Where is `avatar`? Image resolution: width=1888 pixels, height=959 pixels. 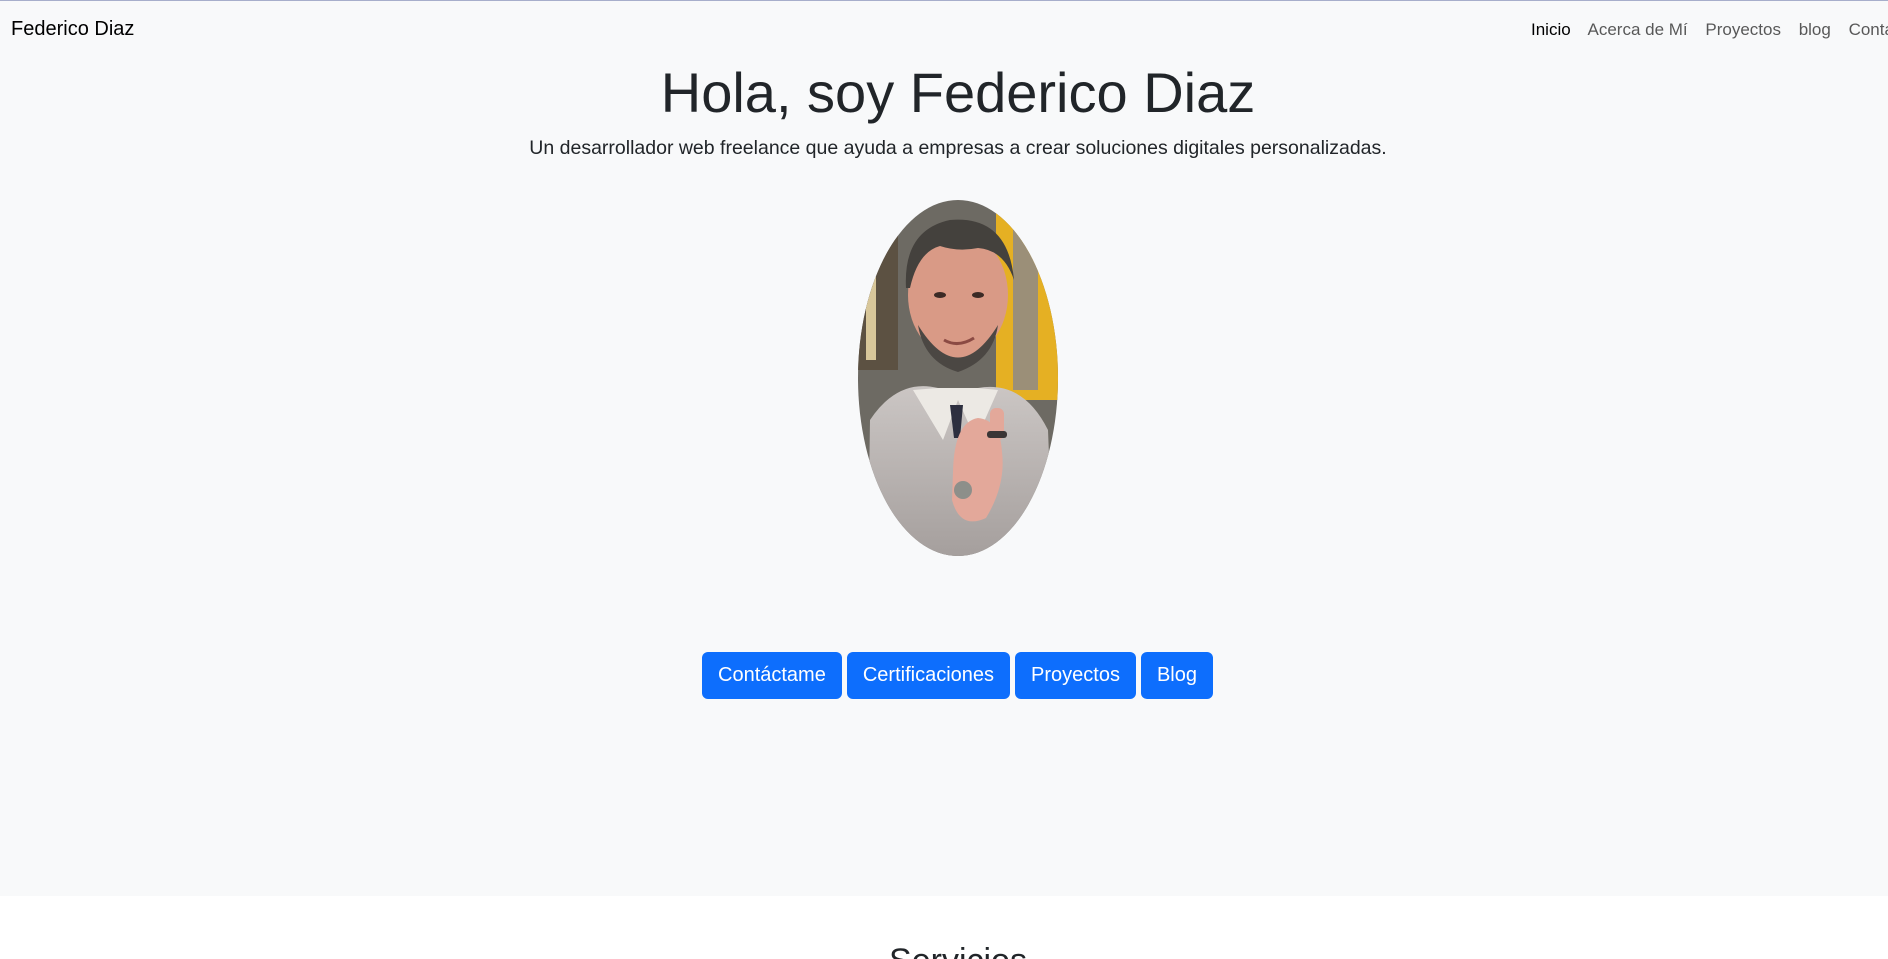 avatar is located at coordinates (958, 378).